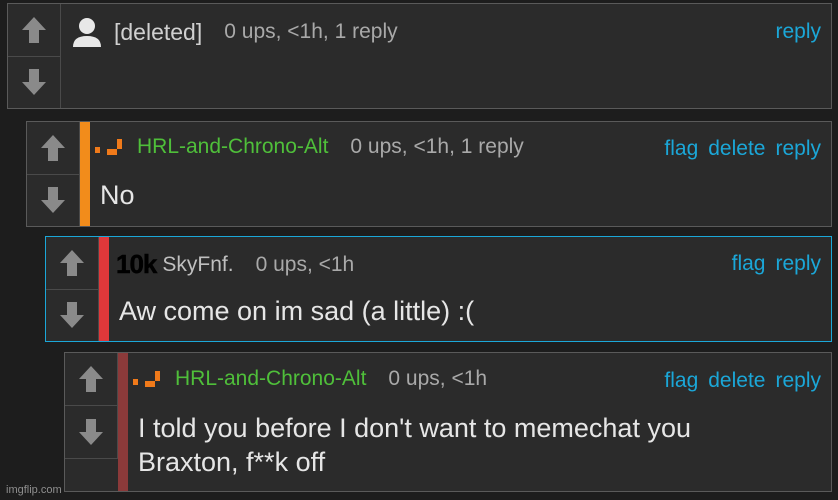 The image size is (838, 500). I want to click on comment-username: SkyFnf., so click(197, 265).